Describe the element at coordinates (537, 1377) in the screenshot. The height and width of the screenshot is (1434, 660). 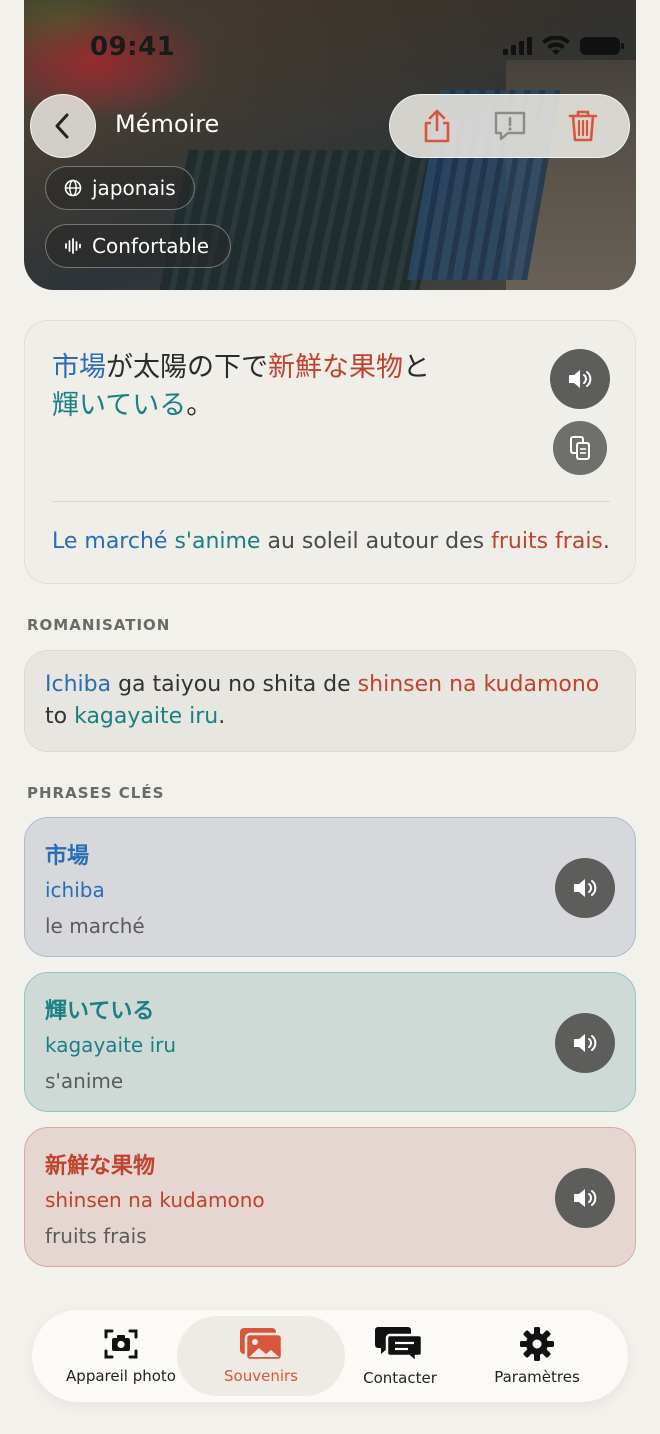
I see `tab-settings-label: Paramètres` at that location.